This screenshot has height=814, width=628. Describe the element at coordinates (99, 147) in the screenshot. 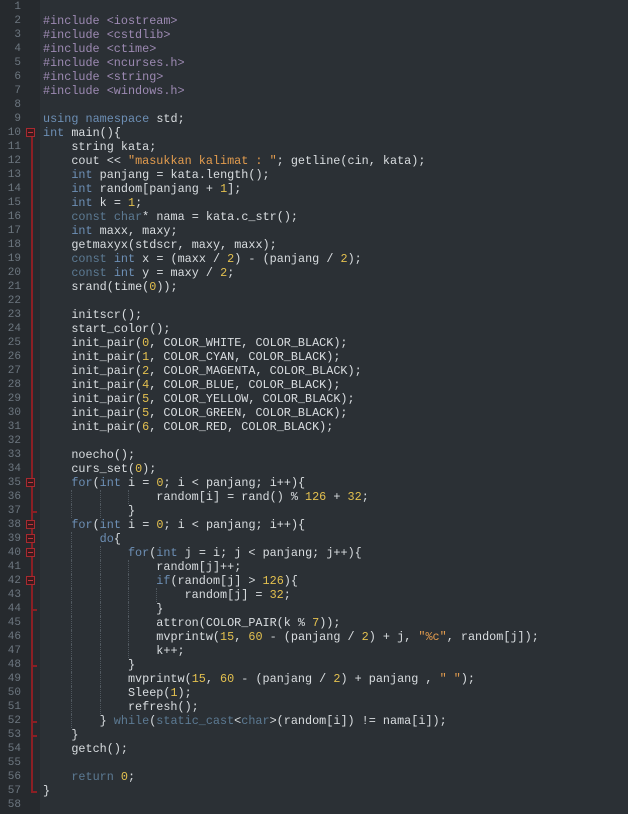

I see `code-line: string kata;` at that location.